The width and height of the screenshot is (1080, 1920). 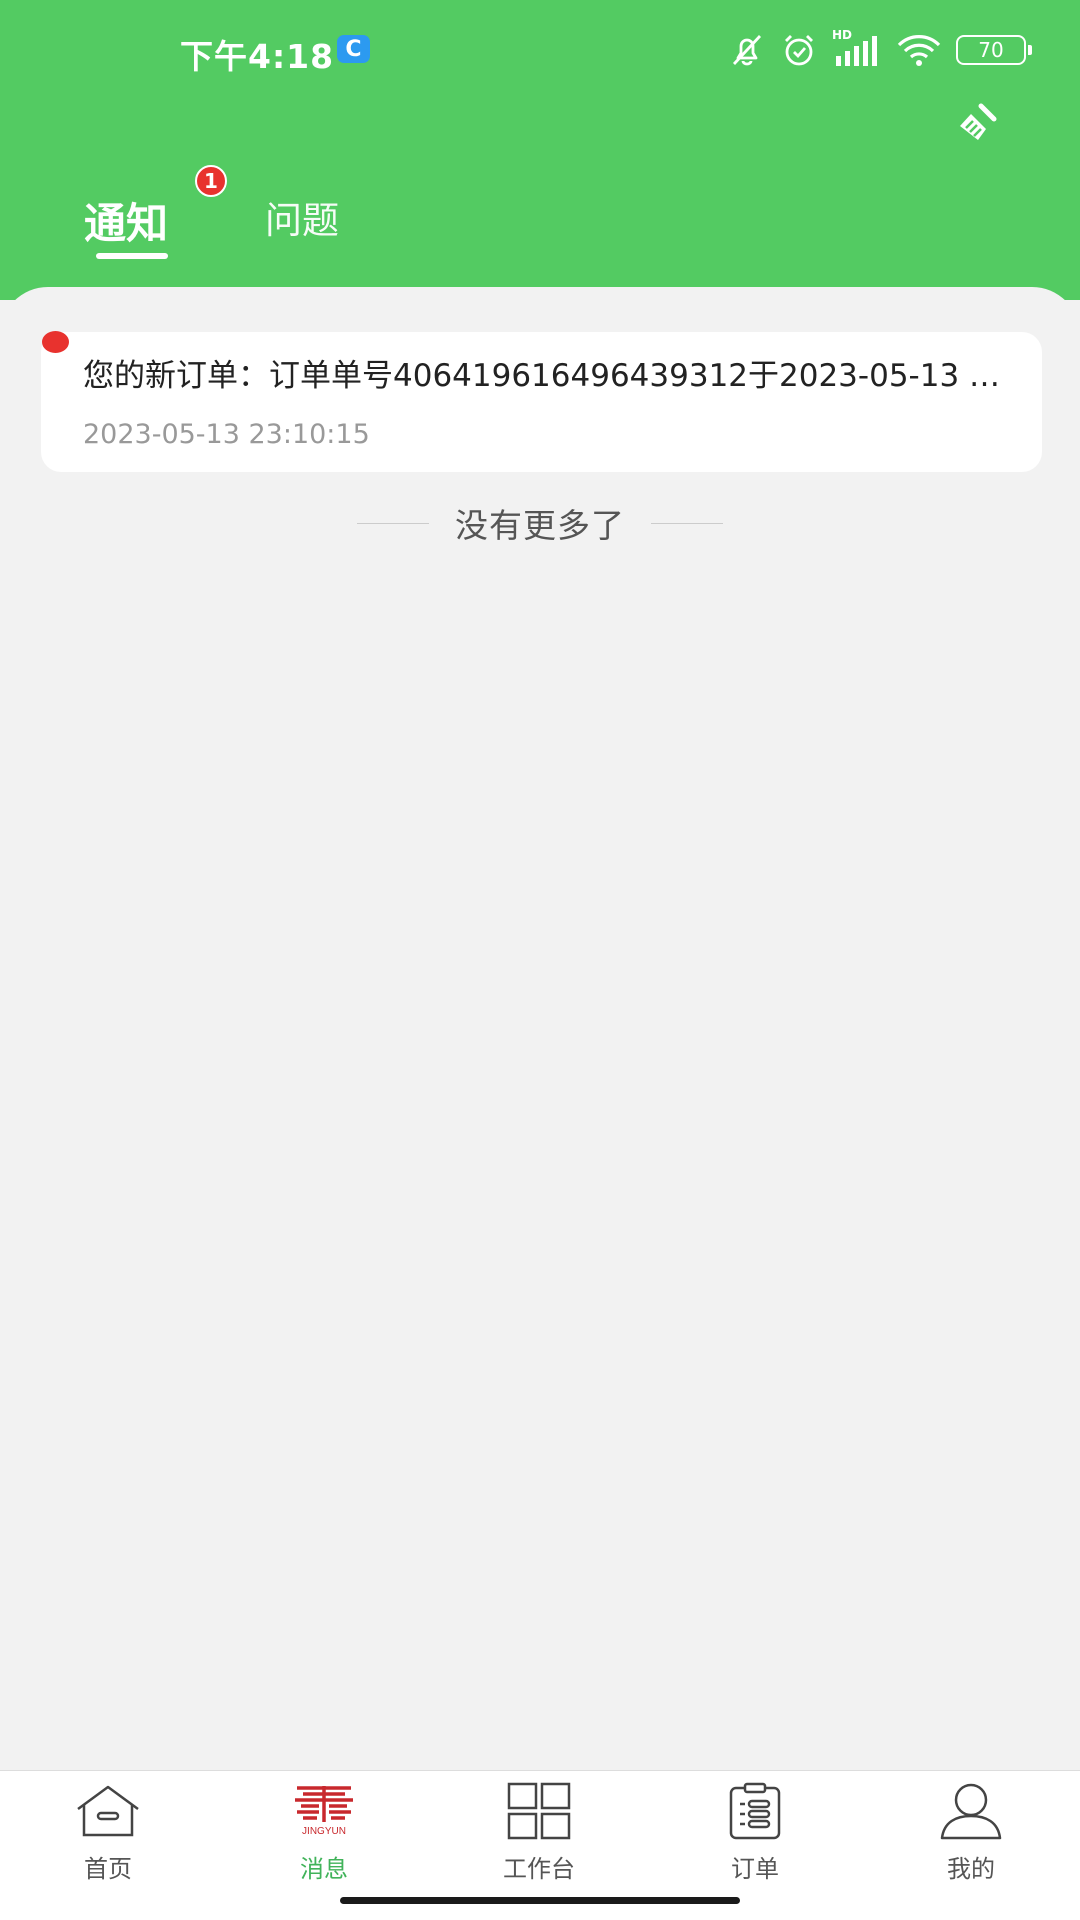 What do you see at coordinates (126, 220) in the screenshot?
I see `tab-notice: 通知` at bounding box center [126, 220].